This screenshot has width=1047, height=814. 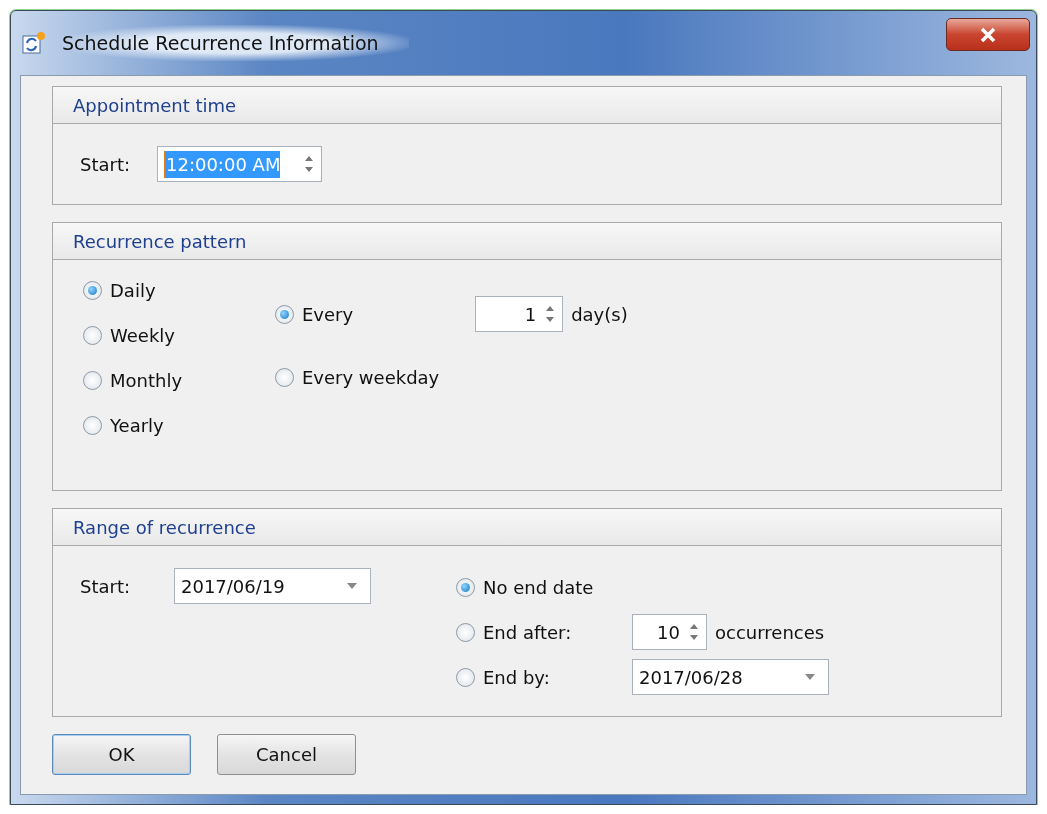 I want to click on window-title: Schedule Recurrence Information, so click(x=235, y=43).